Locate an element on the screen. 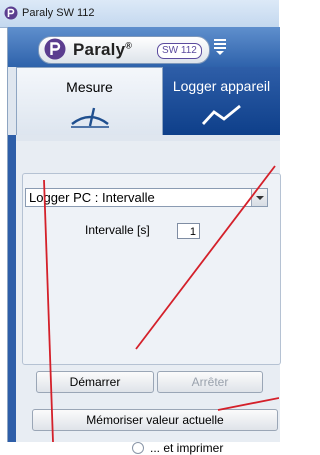 Image resolution: width=320 pixels, height=455 pixels. logo-band: Paraly® SW 112 is located at coordinates (144, 47).